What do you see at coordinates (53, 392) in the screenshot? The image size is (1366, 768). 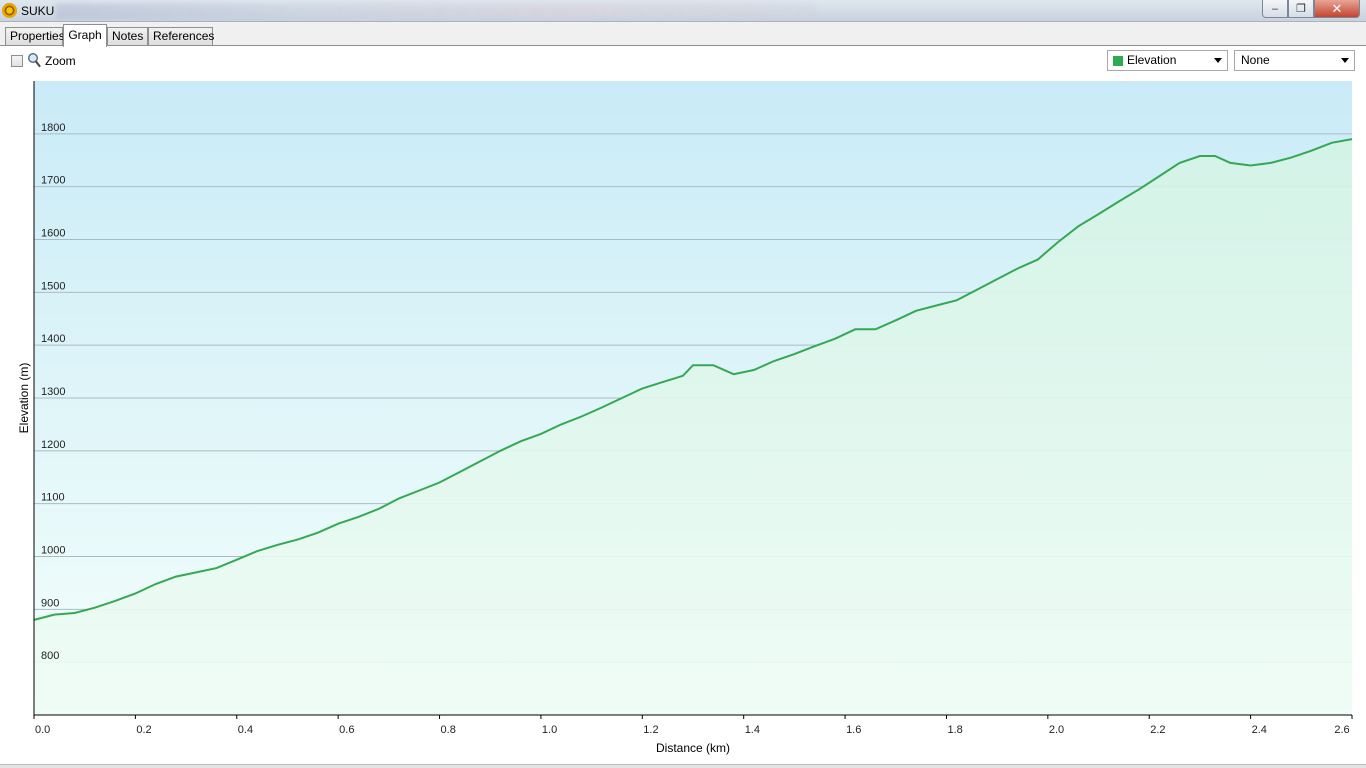 I see `y-tick-label: 1300` at bounding box center [53, 392].